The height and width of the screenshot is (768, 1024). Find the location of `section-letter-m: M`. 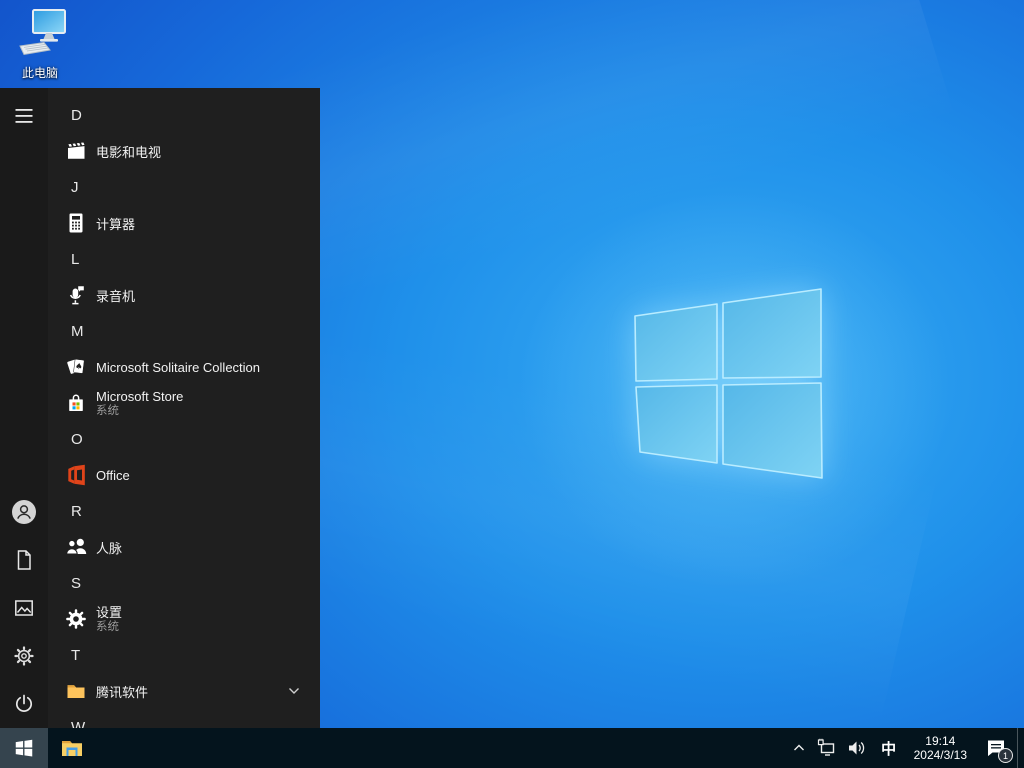

section-letter-m: M is located at coordinates (160, 331).